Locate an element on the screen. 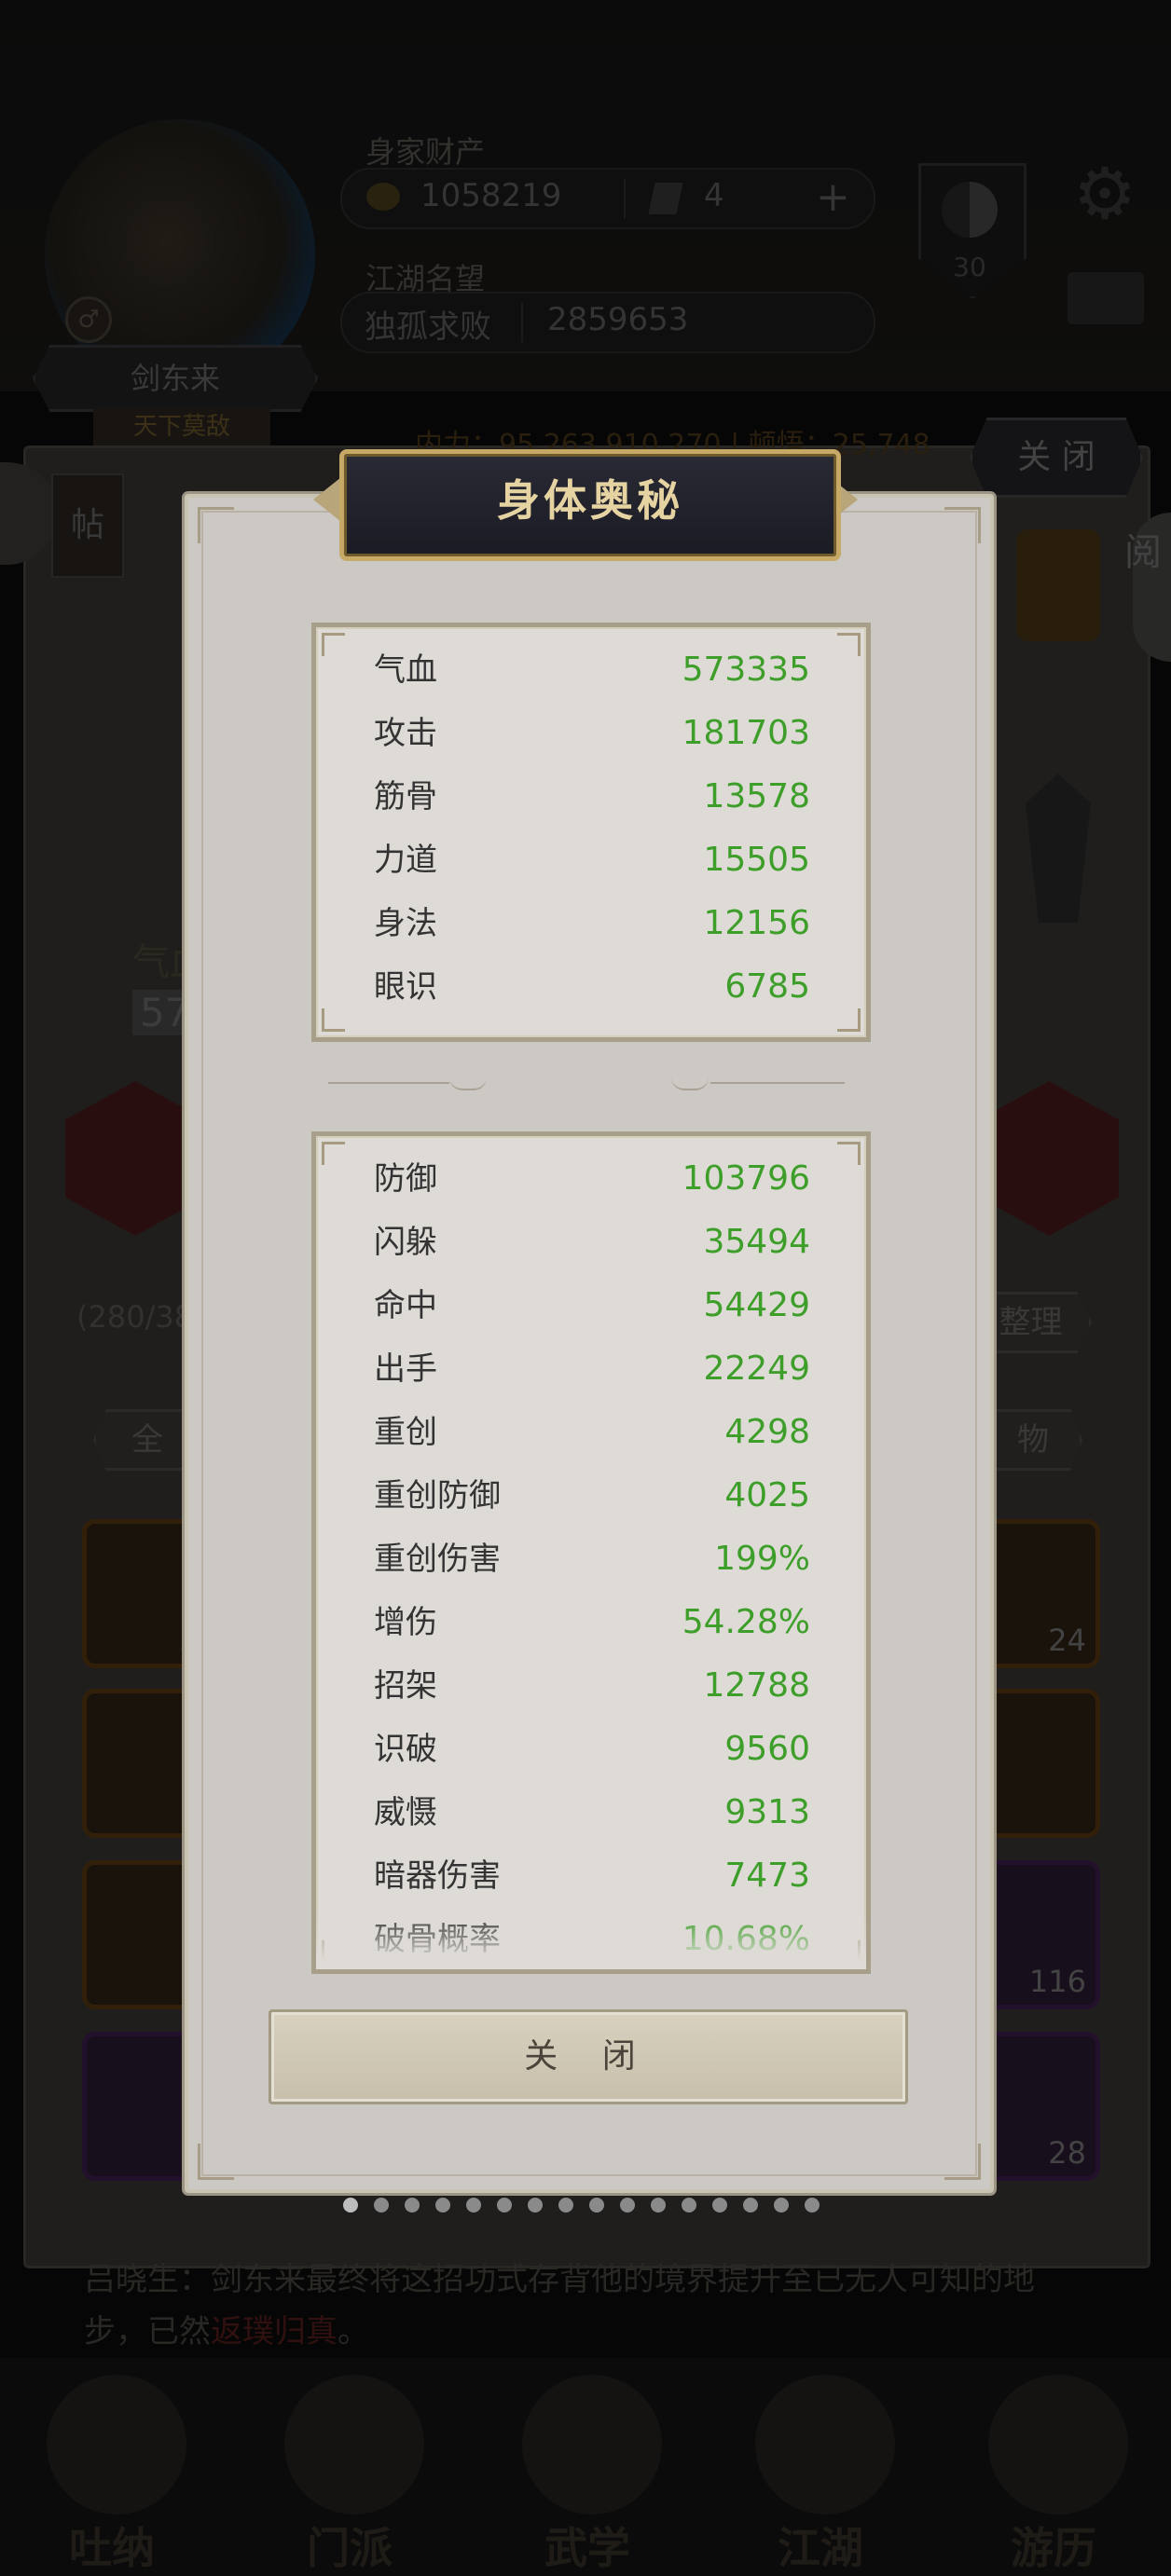  stat-name: 身法 is located at coordinates (405, 923).